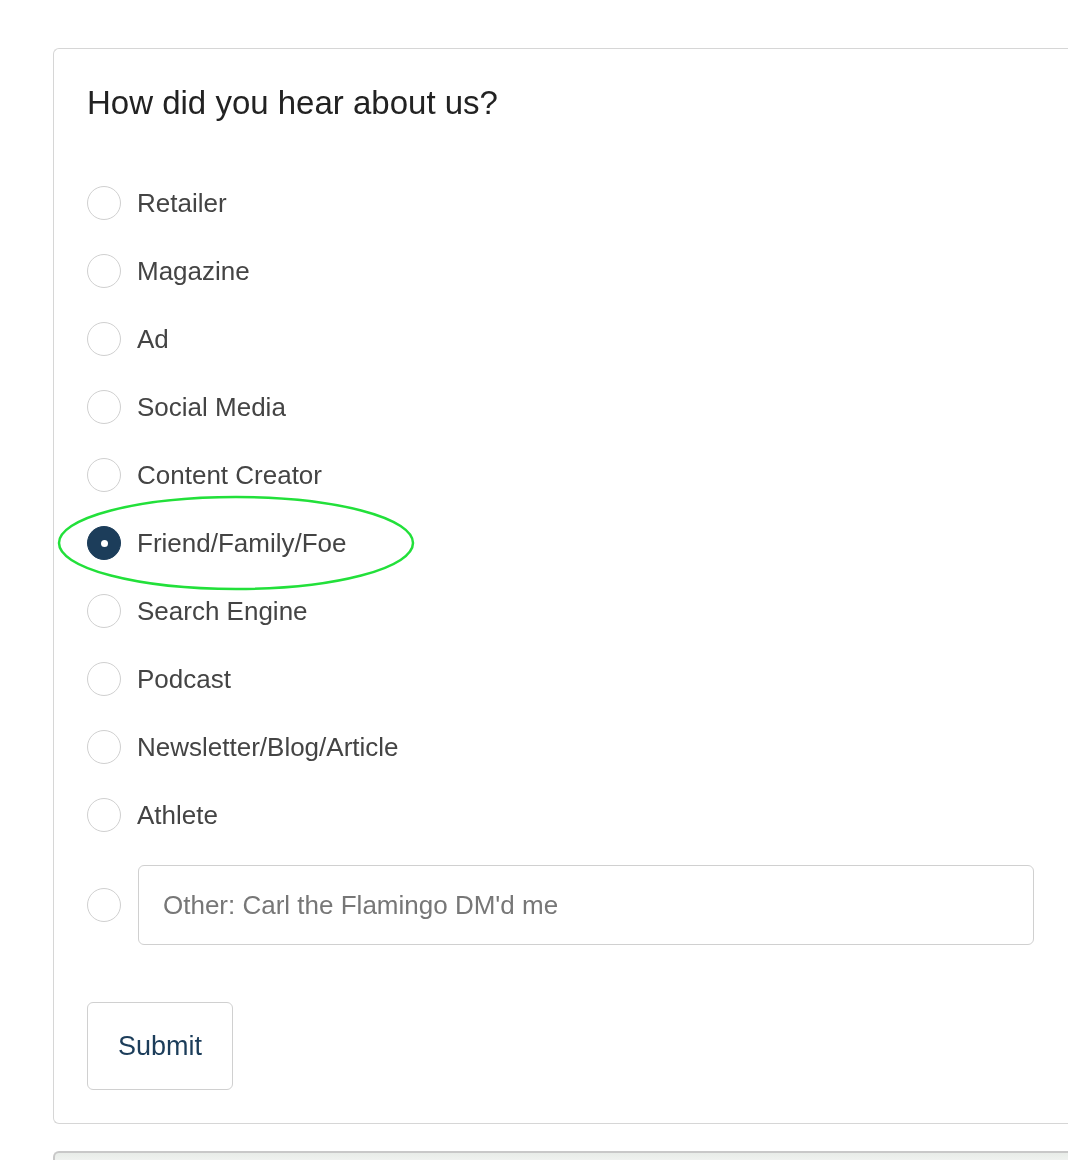  Describe the element at coordinates (104, 543) in the screenshot. I see `radio-button` at that location.